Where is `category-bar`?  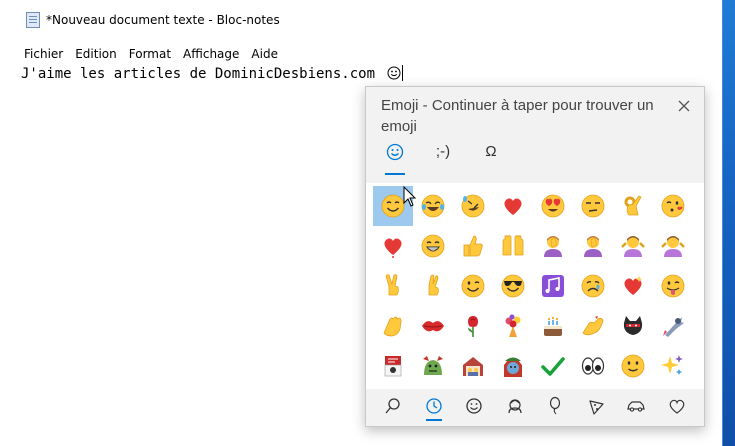
category-bar is located at coordinates (535, 406).